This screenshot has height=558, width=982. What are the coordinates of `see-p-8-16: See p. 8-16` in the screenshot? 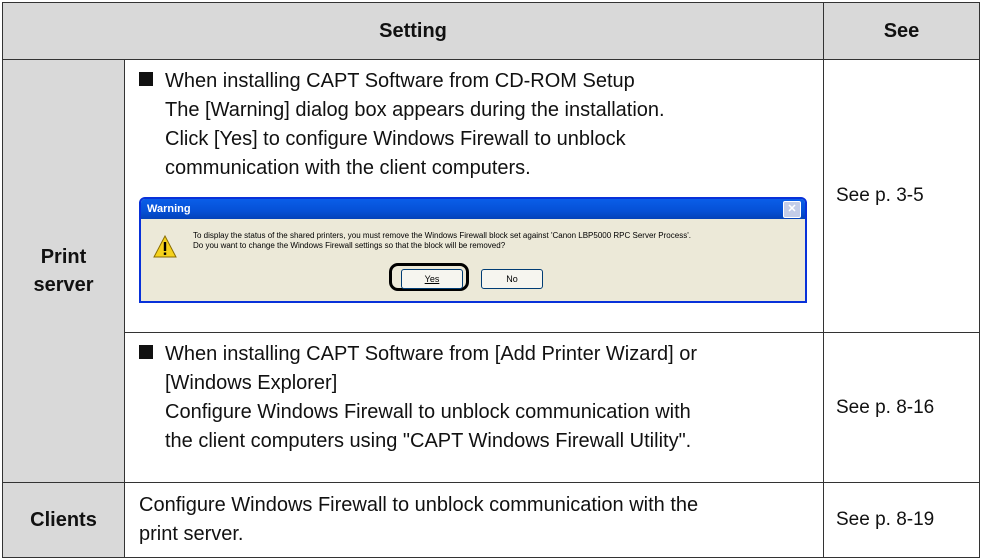 It's located at (901, 407).